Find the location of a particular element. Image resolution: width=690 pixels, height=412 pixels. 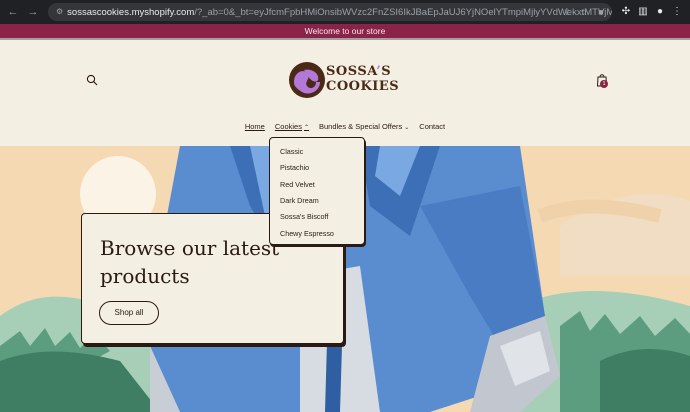

dropdown-item-chewy-espresso: Chewy Espresso is located at coordinates (307, 233).